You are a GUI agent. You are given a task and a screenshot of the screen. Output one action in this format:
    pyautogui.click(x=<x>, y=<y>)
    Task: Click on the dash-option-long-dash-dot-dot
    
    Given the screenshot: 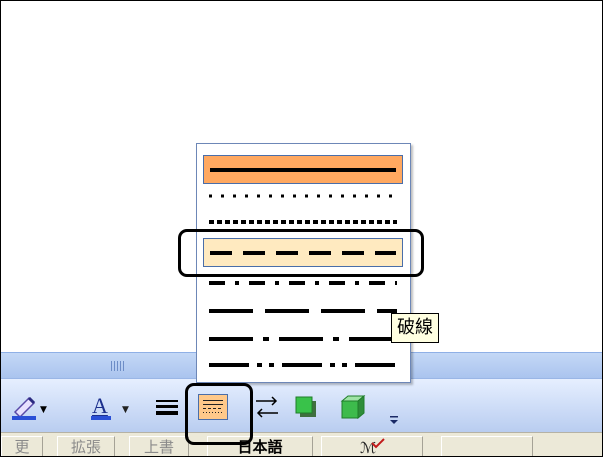 What is the action you would take?
    pyautogui.click(x=303, y=364)
    